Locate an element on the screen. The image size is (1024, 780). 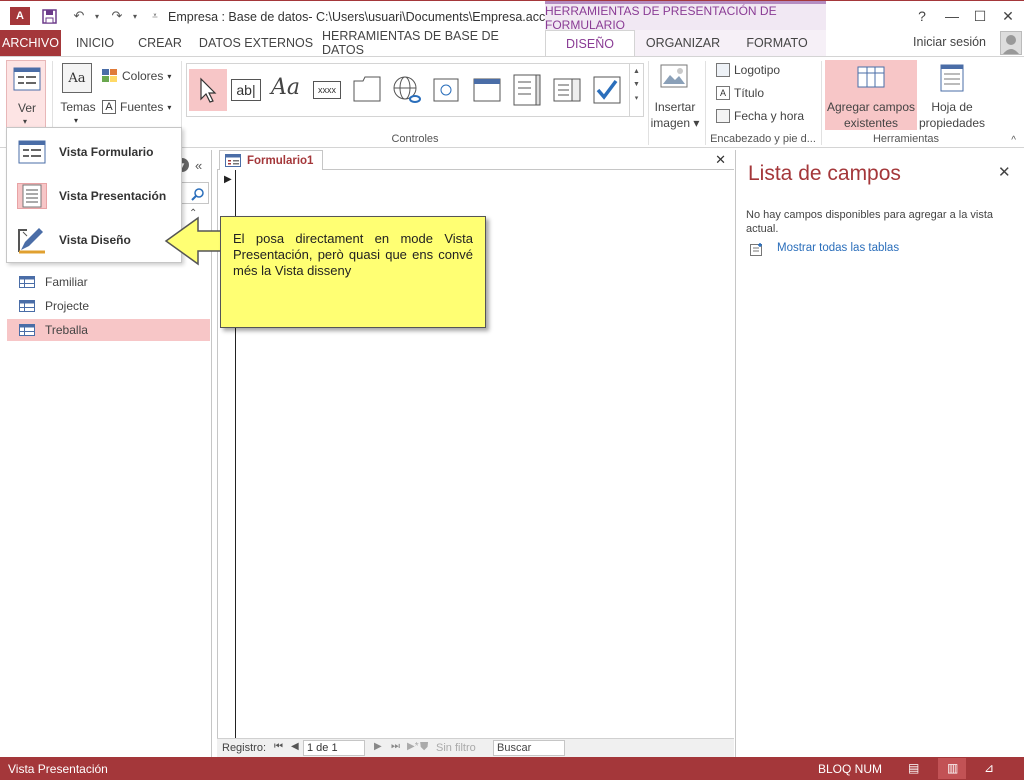
ver-button: Ver ▾ is located at coordinates (26, 95).